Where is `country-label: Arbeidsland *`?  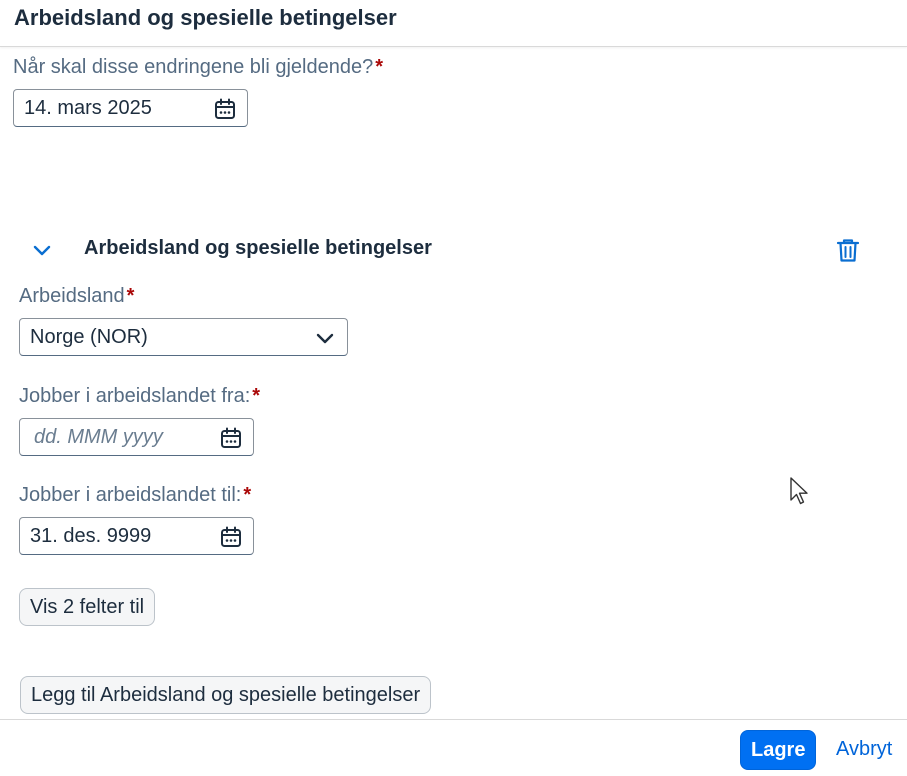 country-label: Arbeidsland * is located at coordinates (76, 296).